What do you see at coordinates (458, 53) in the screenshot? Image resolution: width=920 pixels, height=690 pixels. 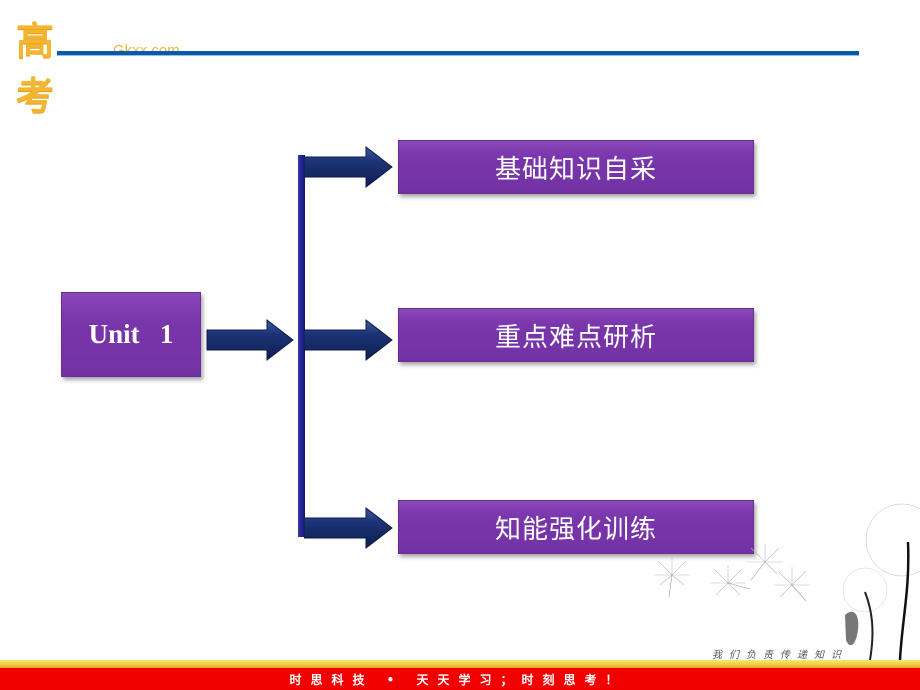 I see `header-divider` at bounding box center [458, 53].